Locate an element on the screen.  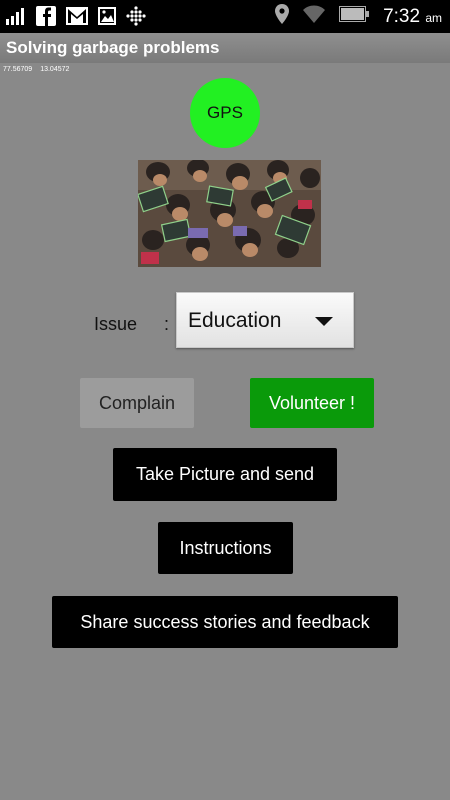
gps-button: GPS is located at coordinates (225, 113).